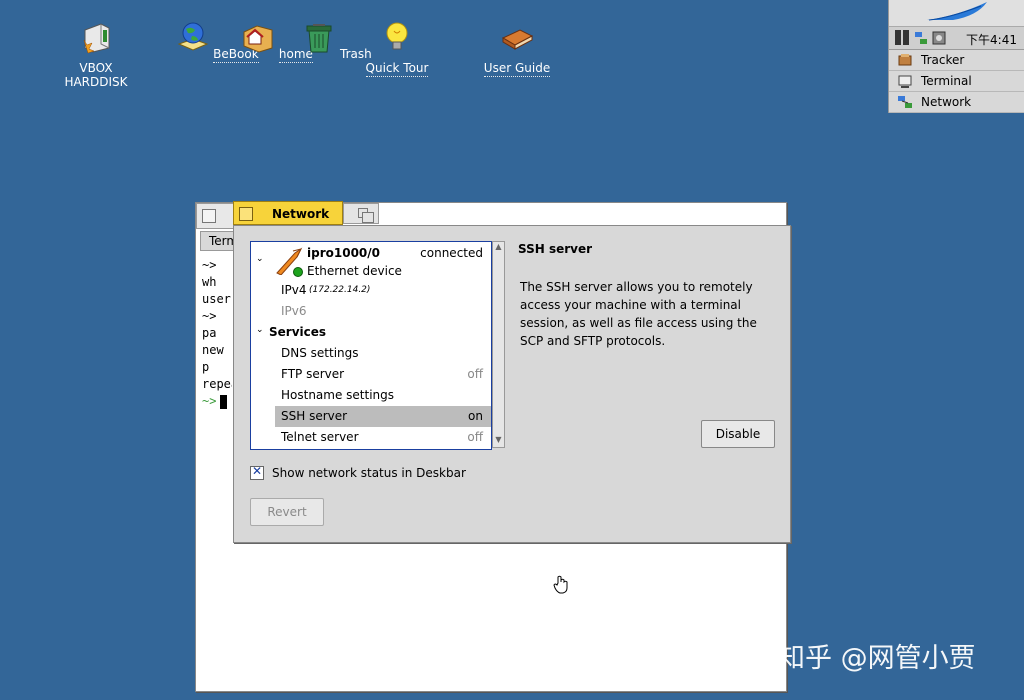  What do you see at coordinates (96, 38) in the screenshot?
I see `harddisk-icon` at bounding box center [96, 38].